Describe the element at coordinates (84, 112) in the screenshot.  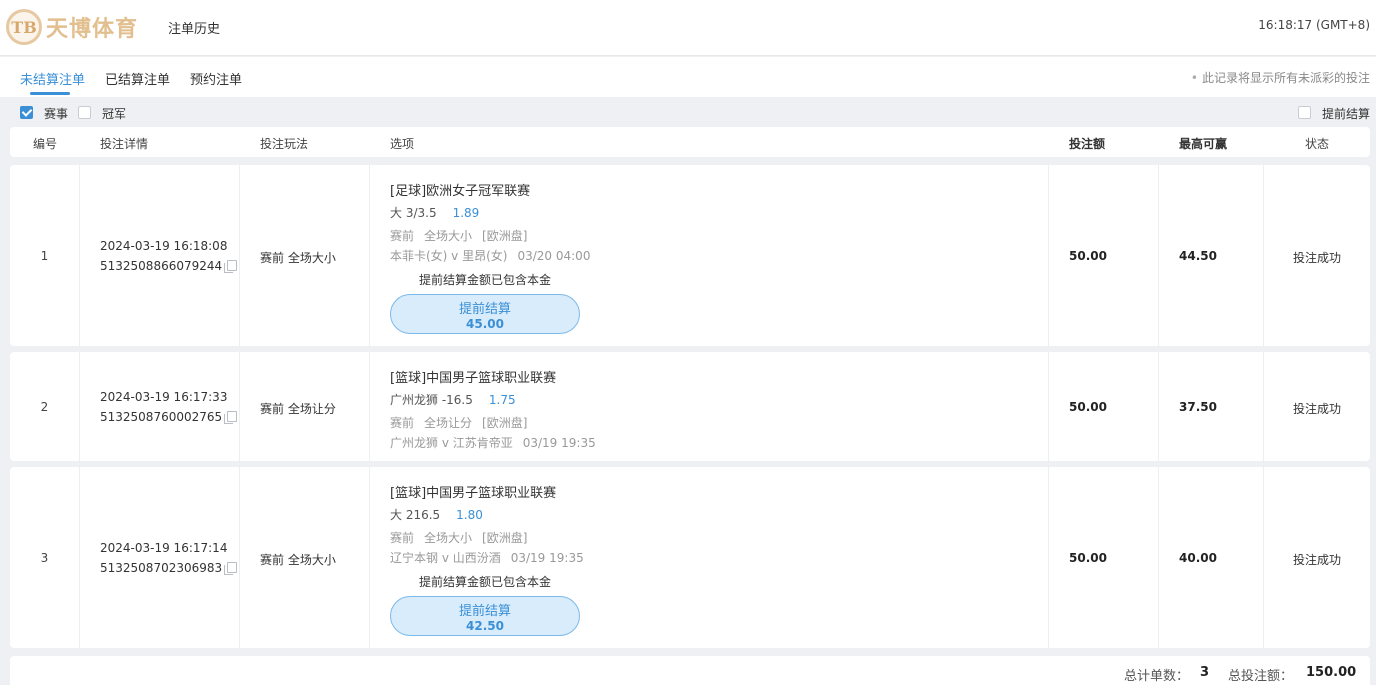
I see `champion-checkbox` at that location.